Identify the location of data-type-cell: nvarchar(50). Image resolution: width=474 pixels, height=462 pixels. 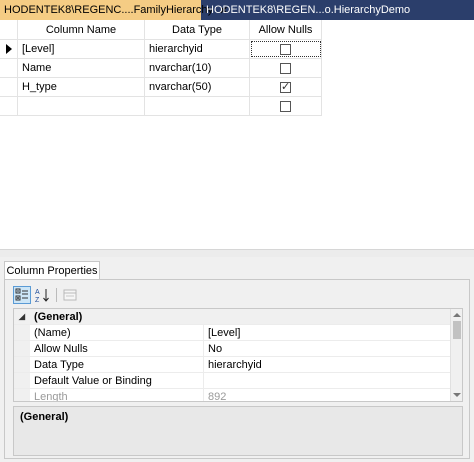
(197, 87).